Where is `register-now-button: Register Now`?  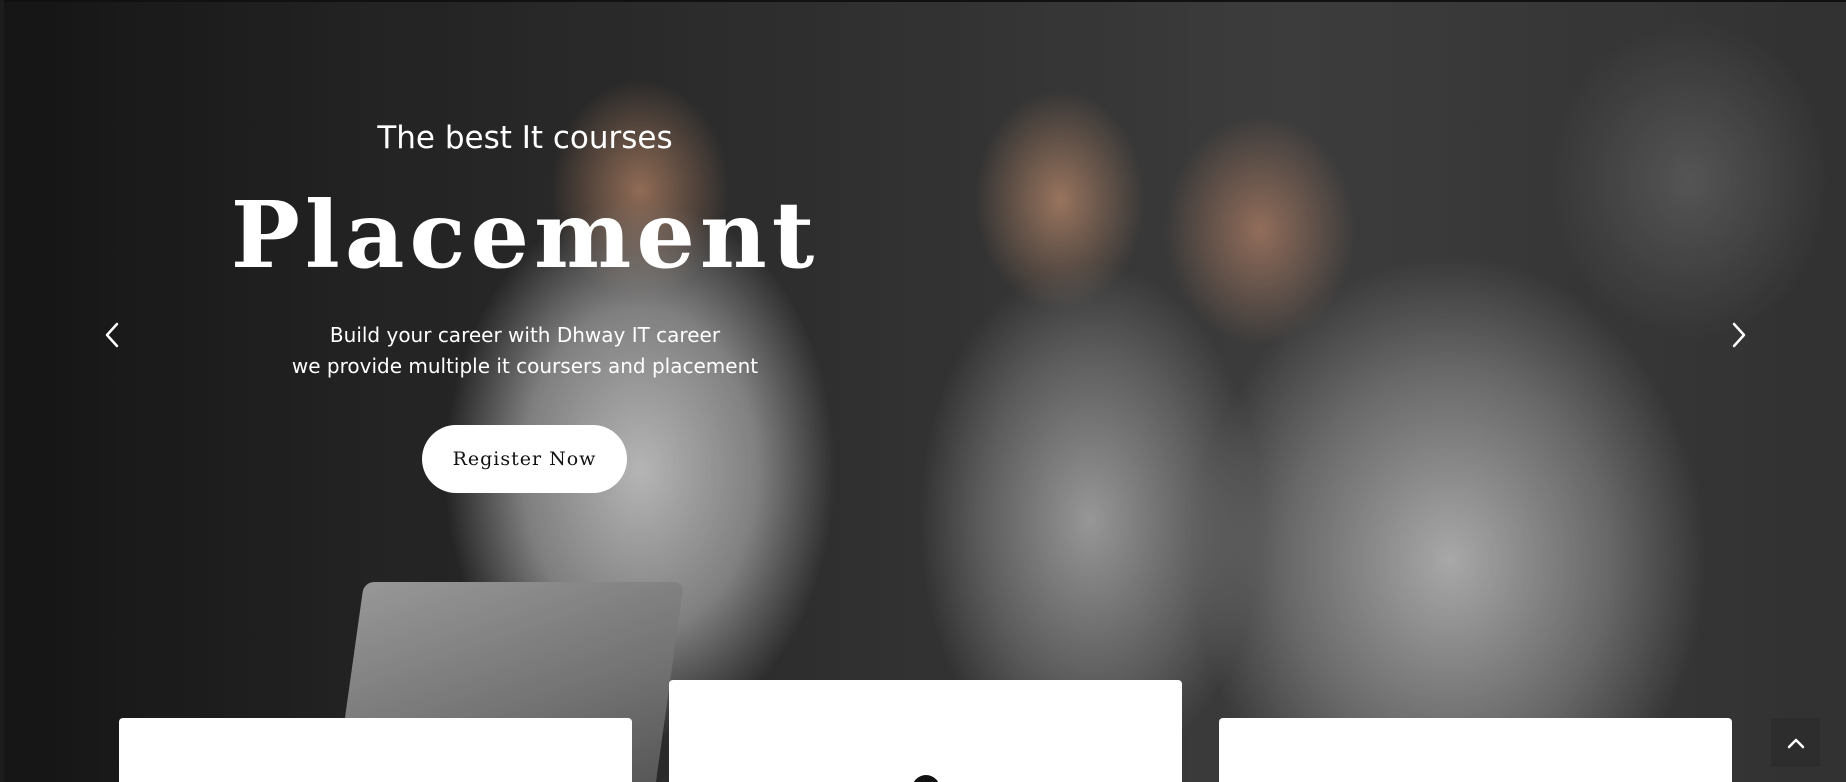
register-now-button: Register Now is located at coordinates (524, 459).